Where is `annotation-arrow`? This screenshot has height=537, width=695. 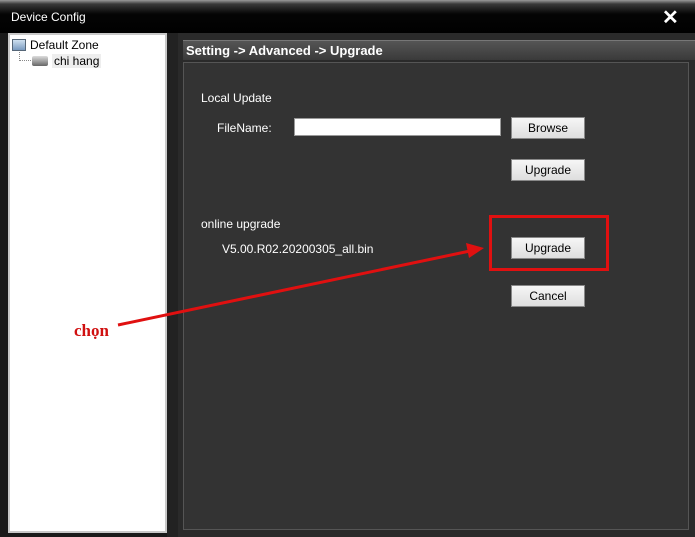
annotation-arrow is located at coordinates (300, 285).